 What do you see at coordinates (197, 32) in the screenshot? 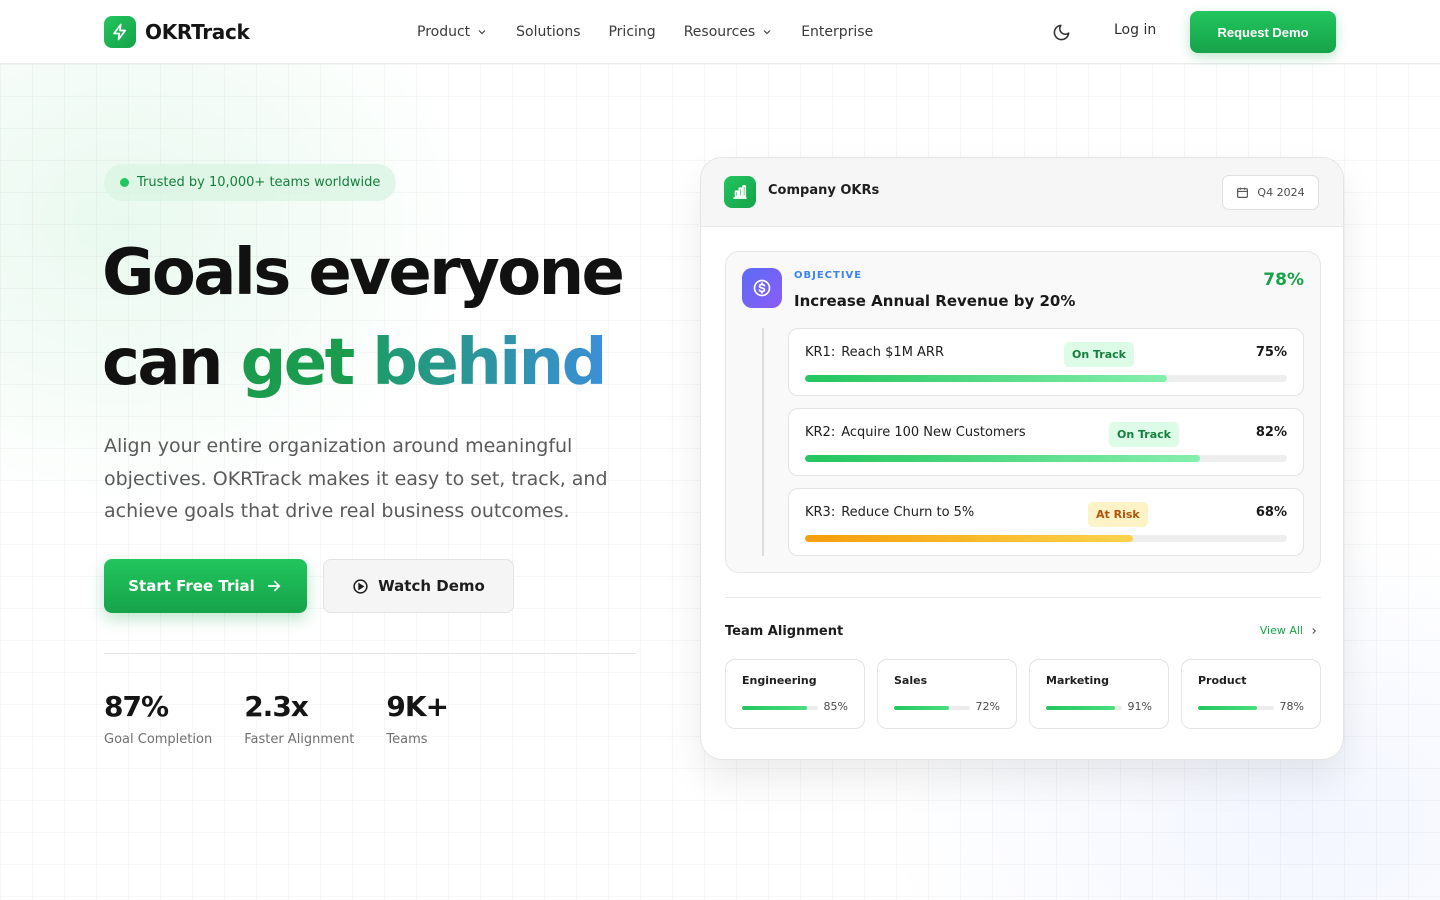
I see `brand-name: OKRTrack` at bounding box center [197, 32].